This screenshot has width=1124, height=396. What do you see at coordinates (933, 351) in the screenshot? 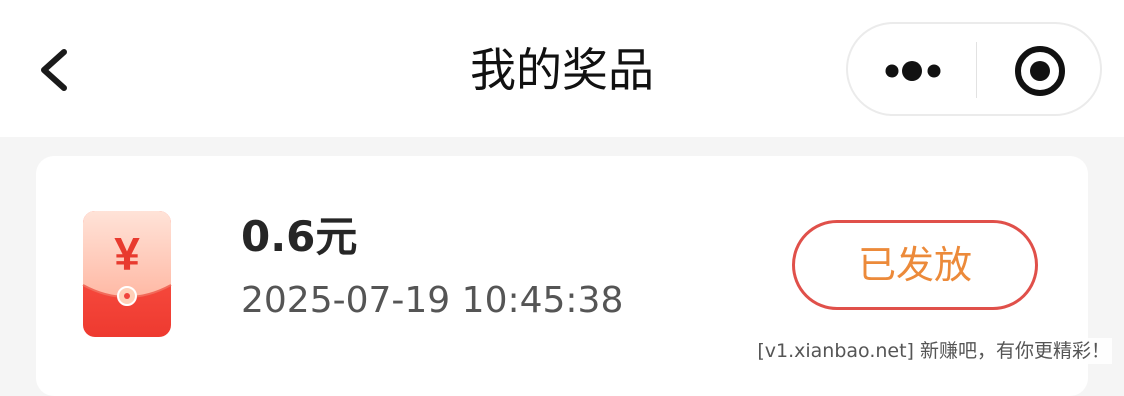
I see `watermark-text: [v1.xianbao.net] 新赚吧，有你更精彩！` at bounding box center [933, 351].